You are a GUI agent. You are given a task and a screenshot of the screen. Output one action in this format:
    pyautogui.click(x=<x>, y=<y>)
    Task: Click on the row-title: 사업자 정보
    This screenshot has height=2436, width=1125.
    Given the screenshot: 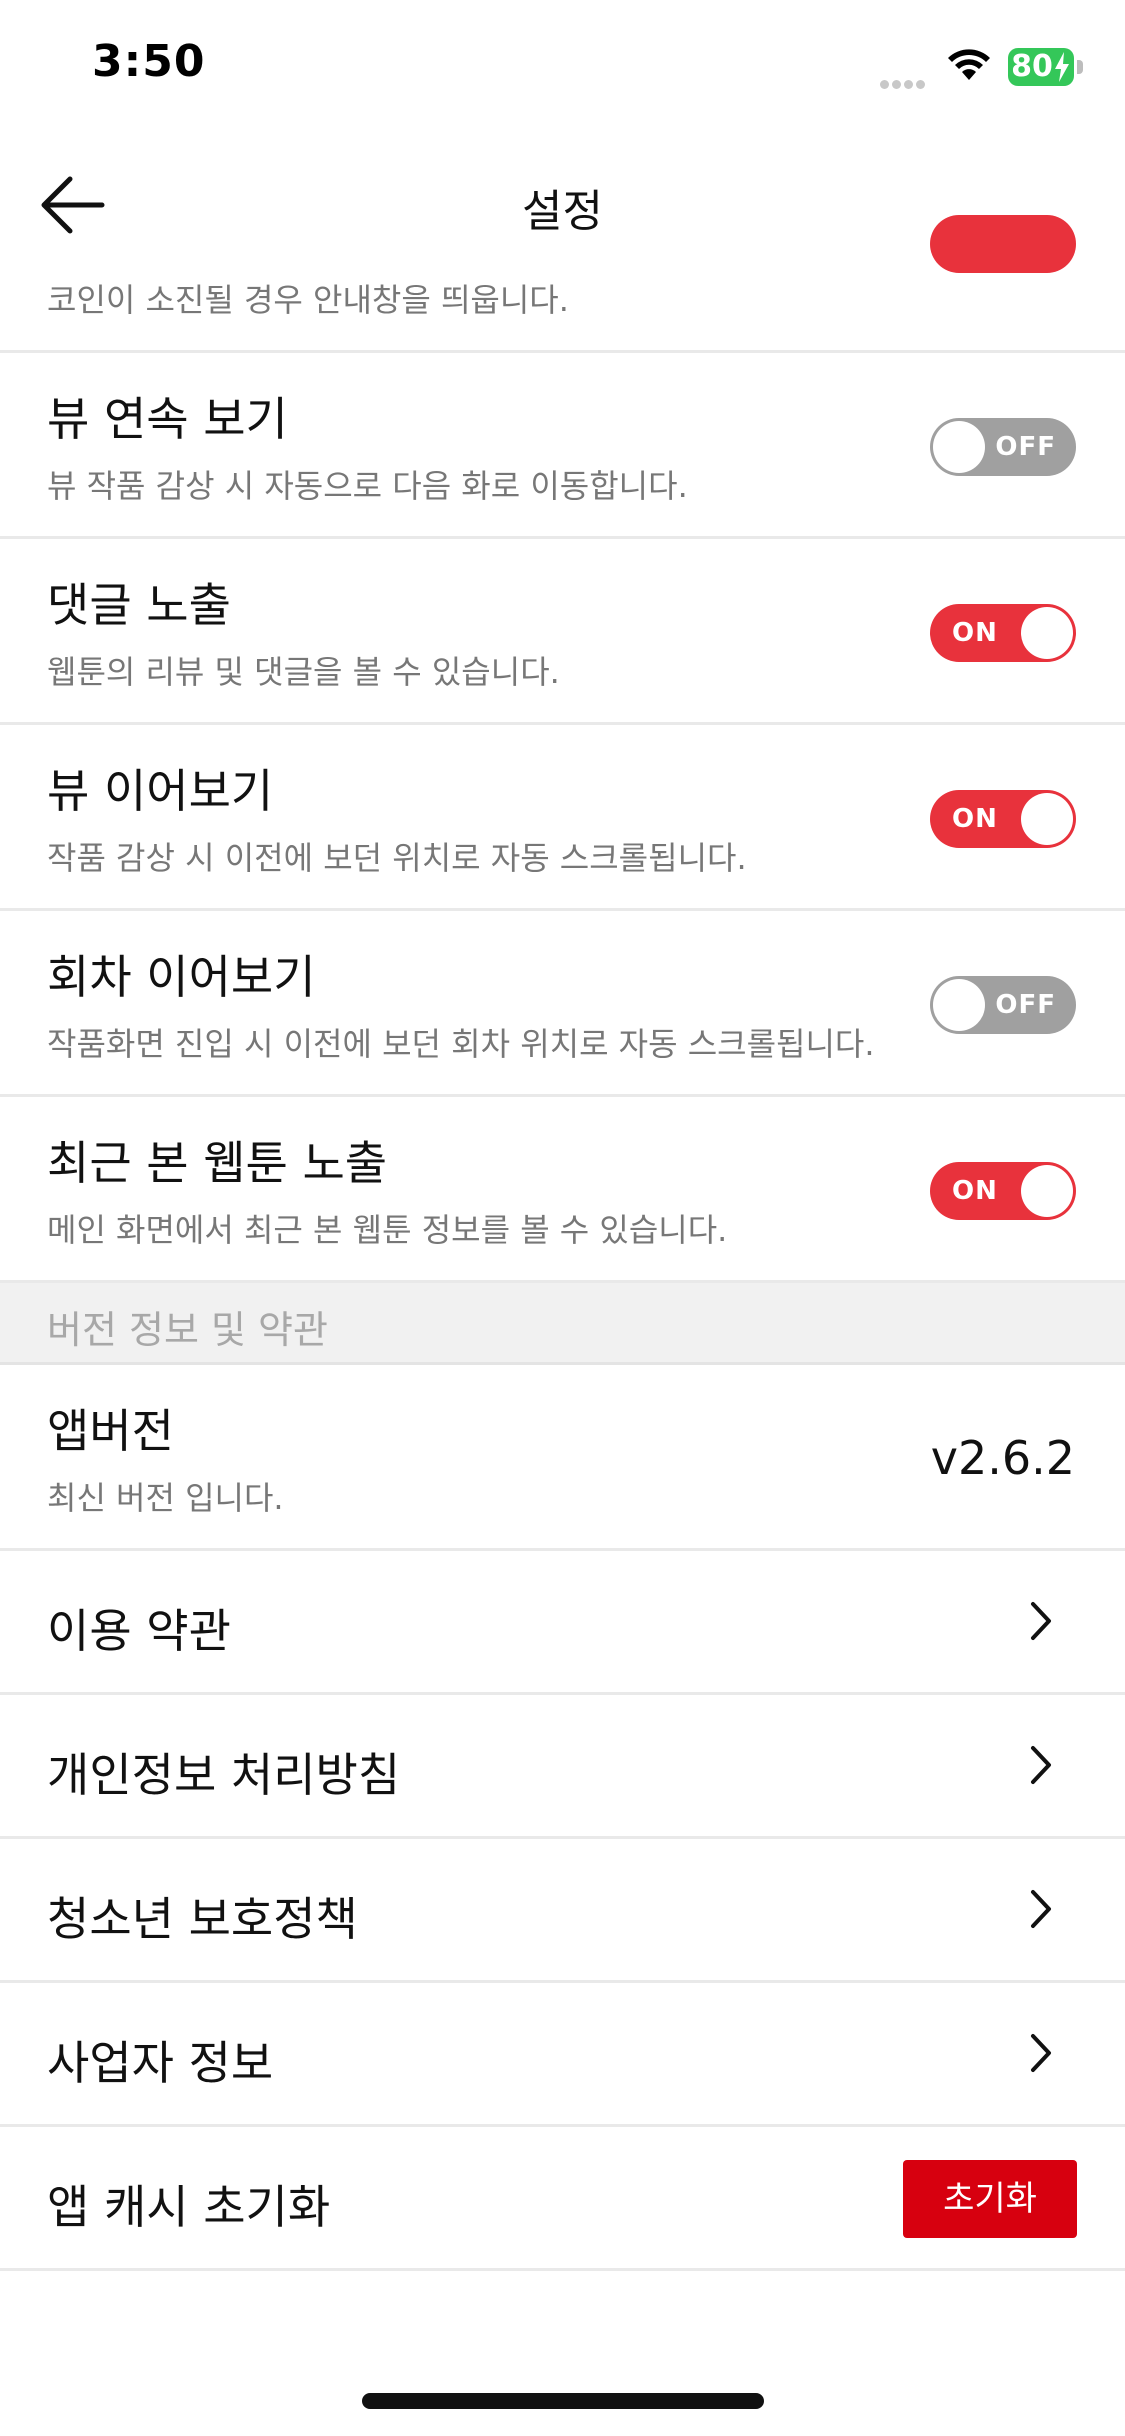 What is the action you would take?
    pyautogui.click(x=160, y=2063)
    